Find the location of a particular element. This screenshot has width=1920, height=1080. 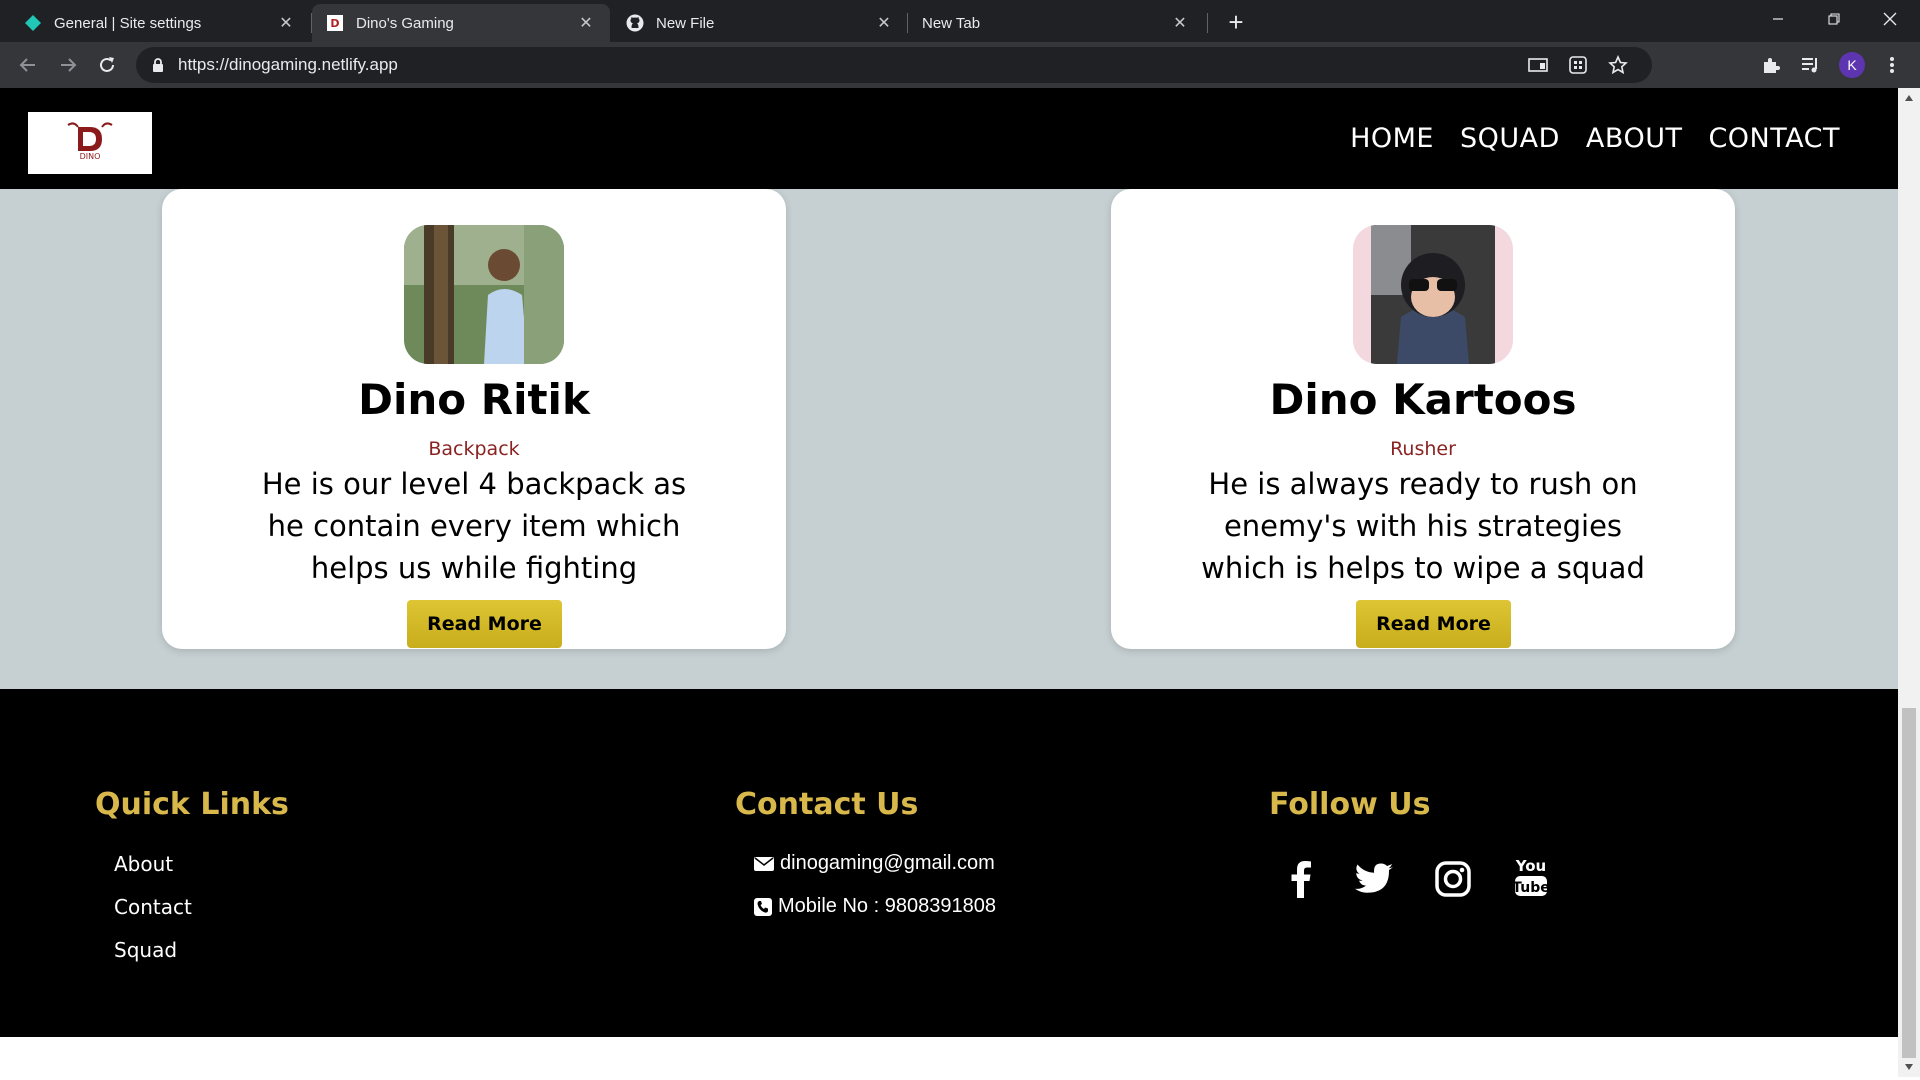

back-arrow-icon is located at coordinates (27, 65).